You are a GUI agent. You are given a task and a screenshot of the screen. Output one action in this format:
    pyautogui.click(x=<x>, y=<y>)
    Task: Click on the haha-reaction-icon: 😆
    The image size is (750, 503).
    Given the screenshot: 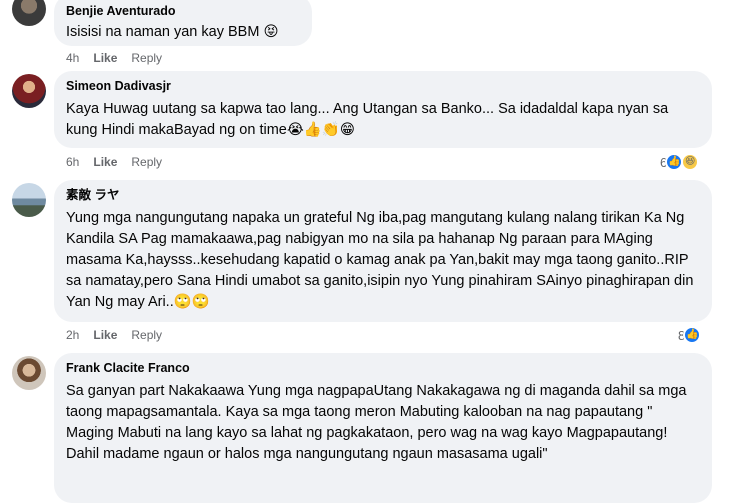 What is the action you would take?
    pyautogui.click(x=690, y=162)
    